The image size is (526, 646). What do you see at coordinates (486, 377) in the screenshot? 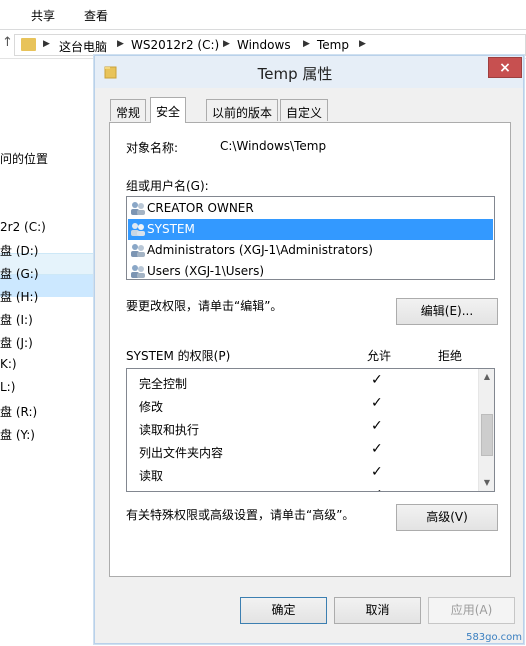
I see `scroll-up-icon: ▲` at bounding box center [486, 377].